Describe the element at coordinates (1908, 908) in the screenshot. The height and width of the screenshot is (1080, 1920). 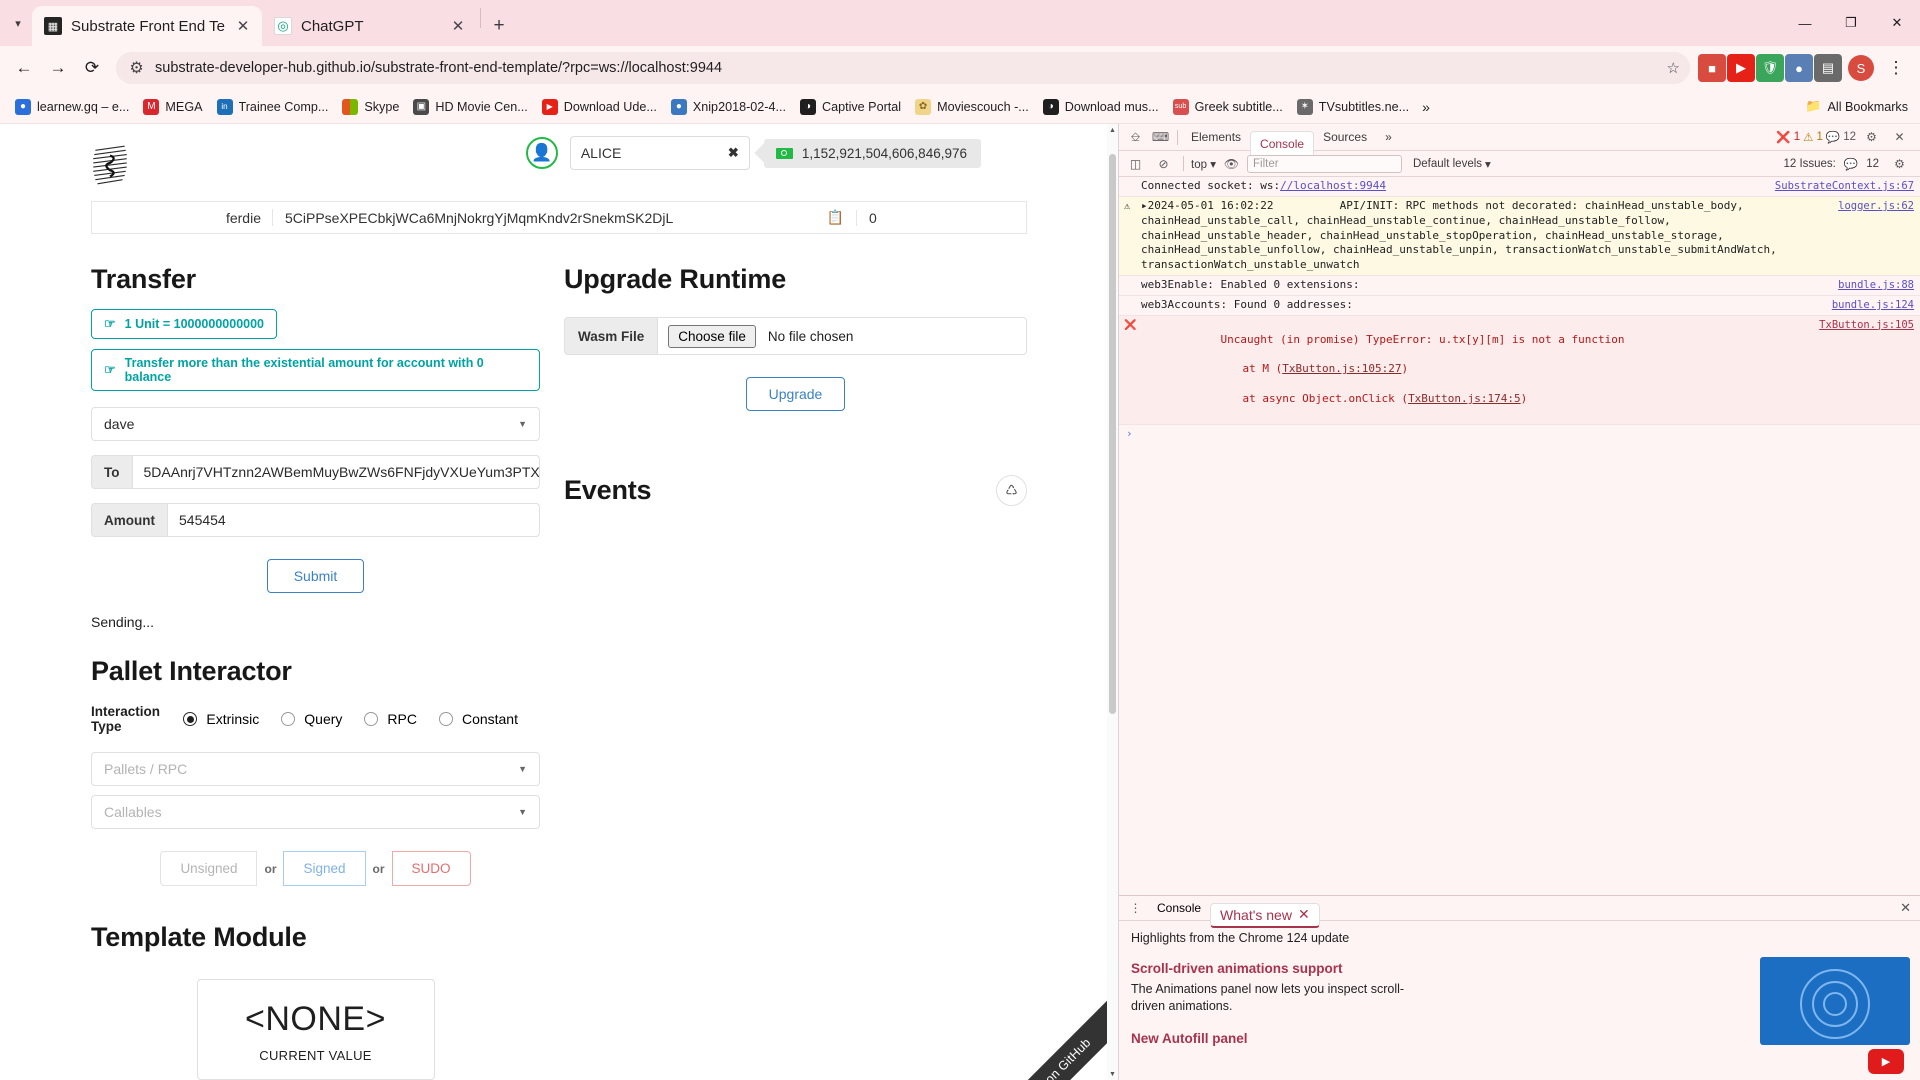
I see `drawer-close-icon: ✕` at that location.